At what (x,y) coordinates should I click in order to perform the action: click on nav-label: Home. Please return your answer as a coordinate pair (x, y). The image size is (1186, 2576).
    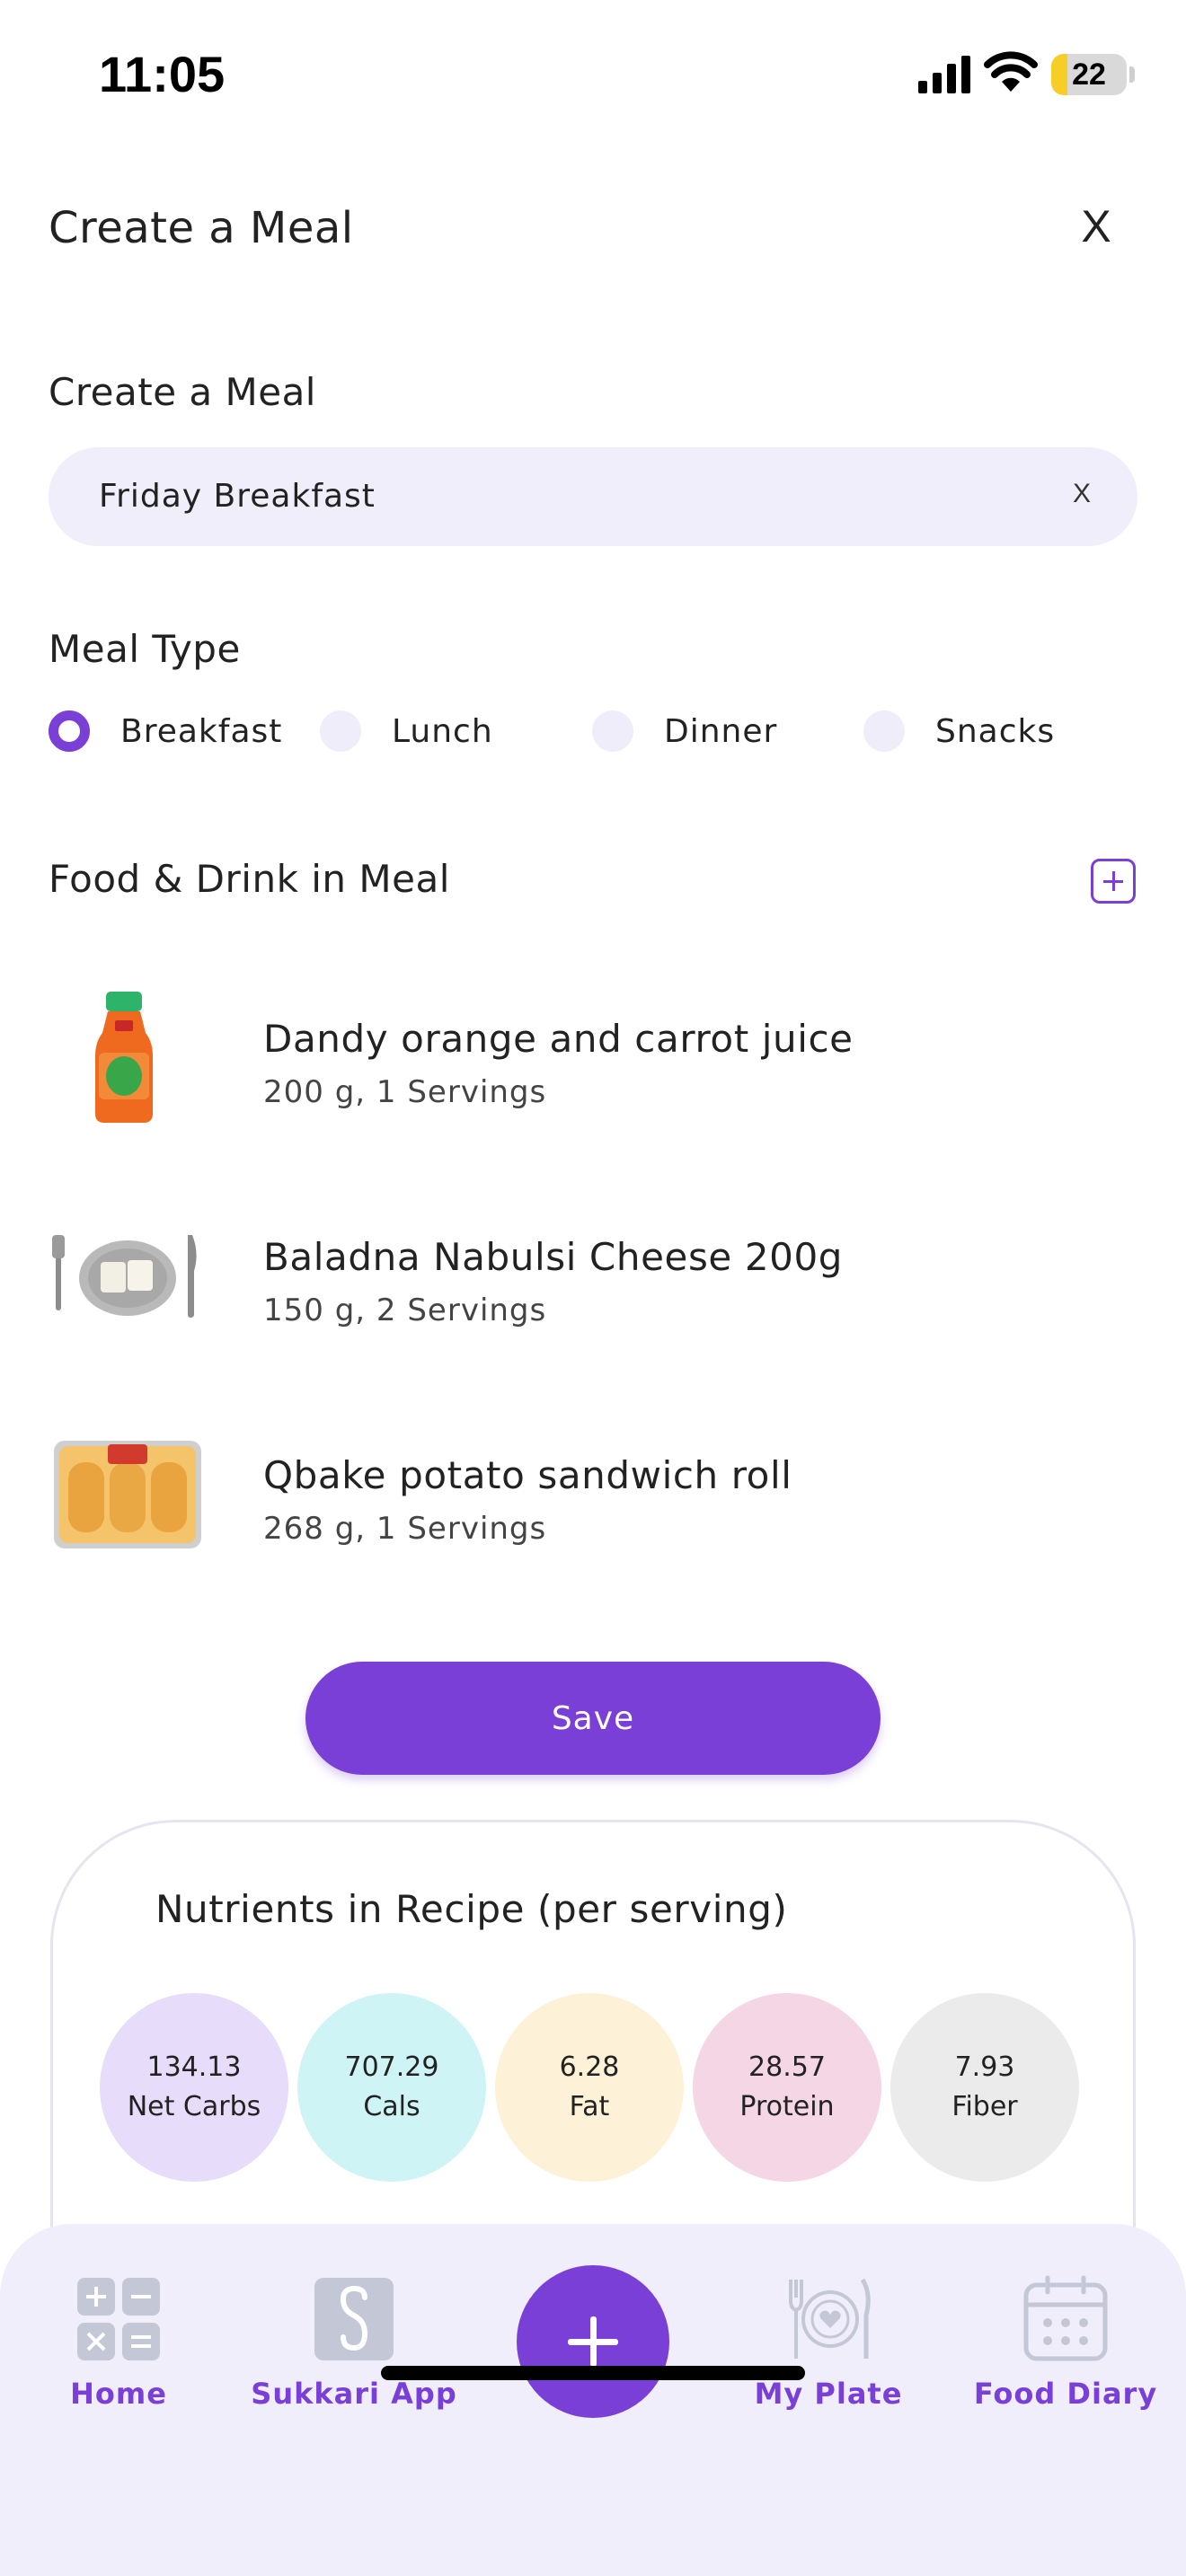
    Looking at the image, I should click on (118, 2394).